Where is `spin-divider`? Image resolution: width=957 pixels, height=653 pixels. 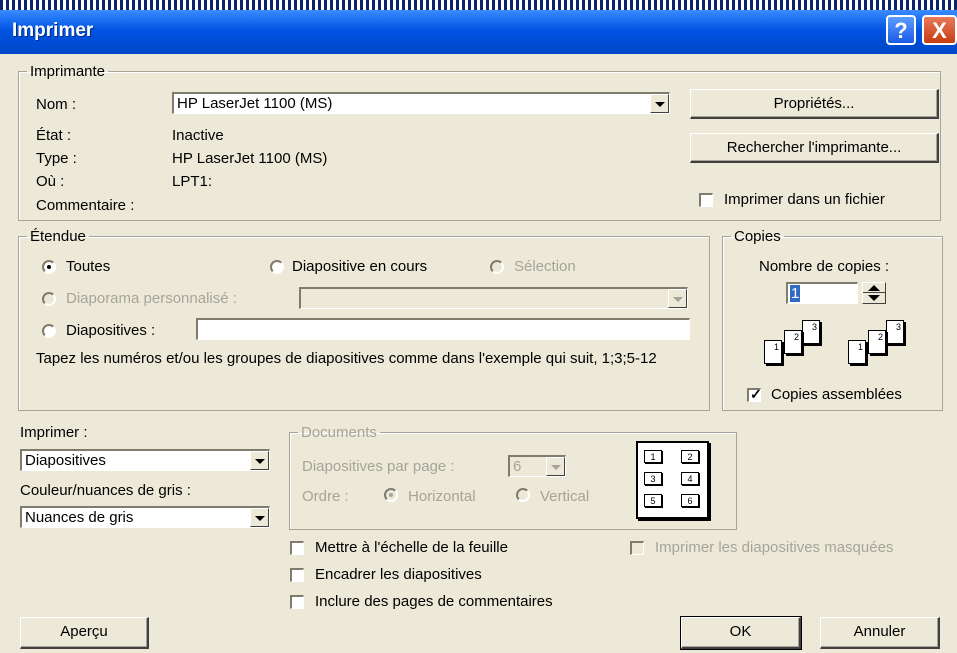 spin-divider is located at coordinates (874, 292).